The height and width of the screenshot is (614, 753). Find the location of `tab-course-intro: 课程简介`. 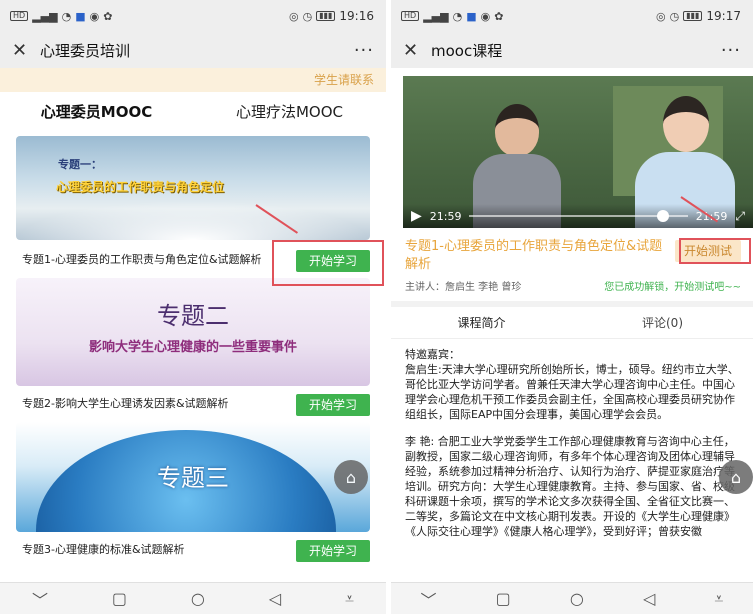

tab-course-intro: 课程简介 is located at coordinates (481, 322).